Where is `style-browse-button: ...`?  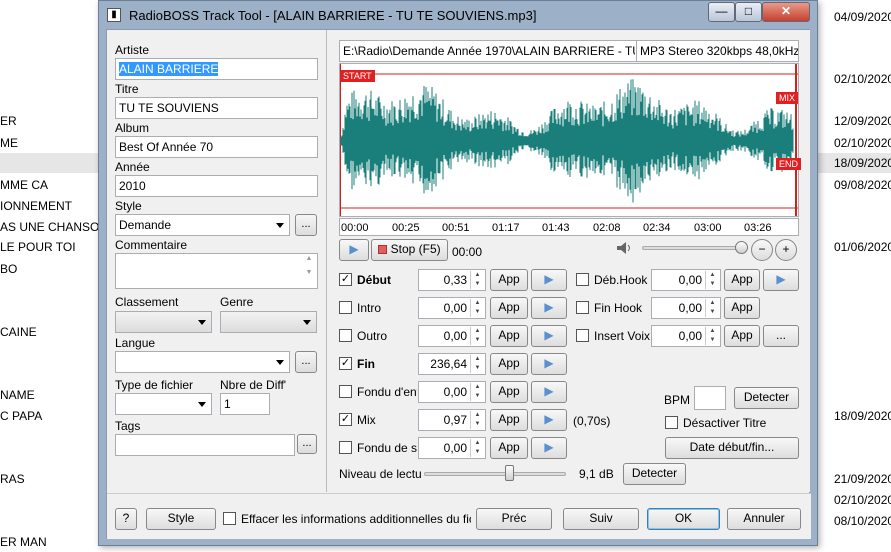
style-browse-button: ... is located at coordinates (306, 225).